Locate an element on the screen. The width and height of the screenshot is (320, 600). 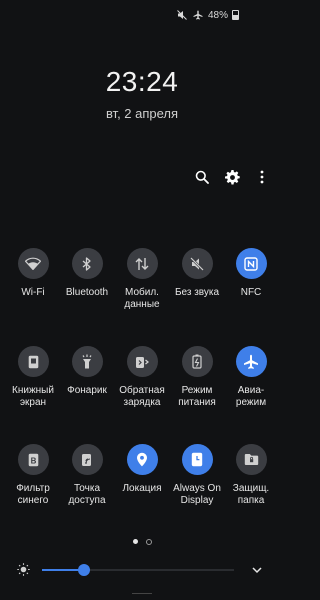
blue-filter-icon: B is located at coordinates (33, 459).